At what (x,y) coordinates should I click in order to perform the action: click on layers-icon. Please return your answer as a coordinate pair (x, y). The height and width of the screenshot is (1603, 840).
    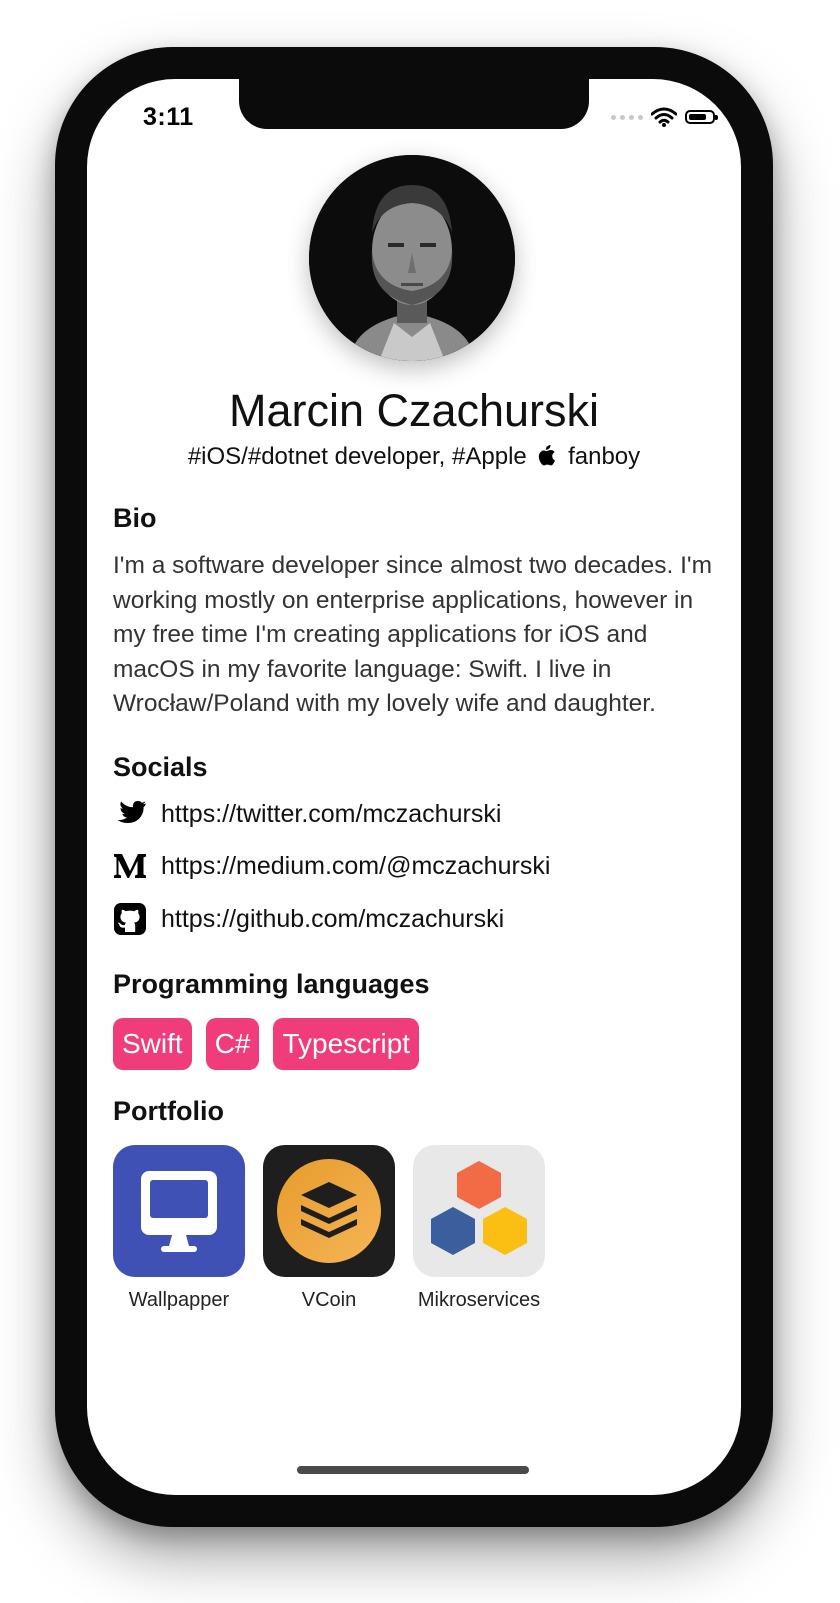
    Looking at the image, I should click on (329, 1211).